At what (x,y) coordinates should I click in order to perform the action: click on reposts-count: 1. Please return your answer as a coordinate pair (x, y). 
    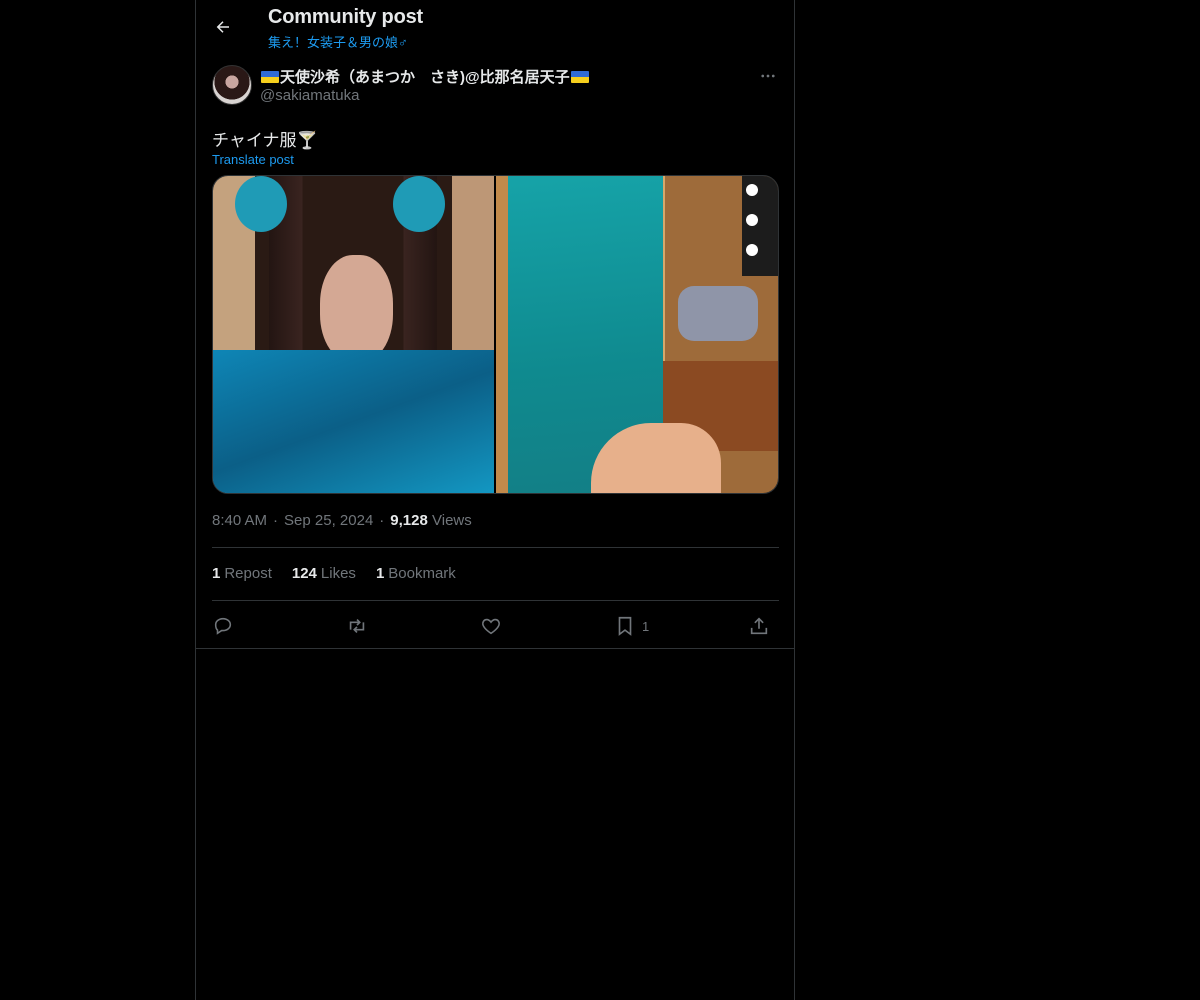
    Looking at the image, I should click on (216, 573).